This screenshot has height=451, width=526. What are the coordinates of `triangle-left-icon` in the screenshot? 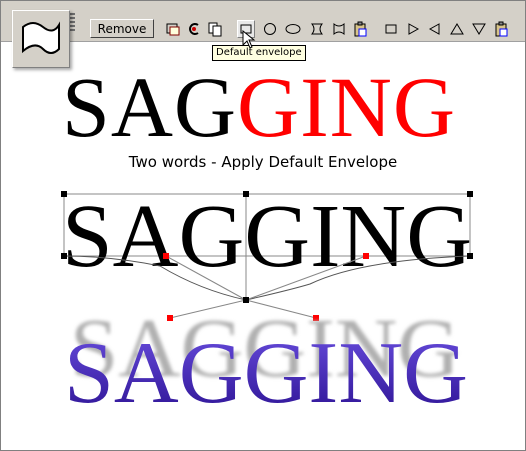 It's located at (435, 29).